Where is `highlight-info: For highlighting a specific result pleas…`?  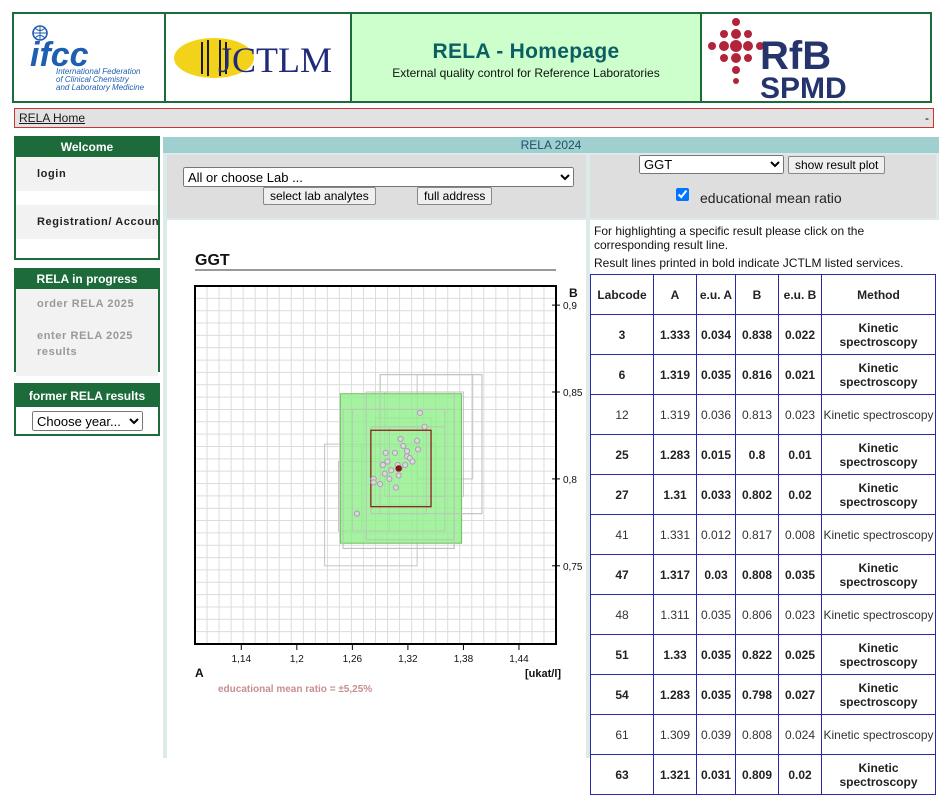
highlight-info: For highlighting a specific result pleas… is located at coordinates (764, 247).